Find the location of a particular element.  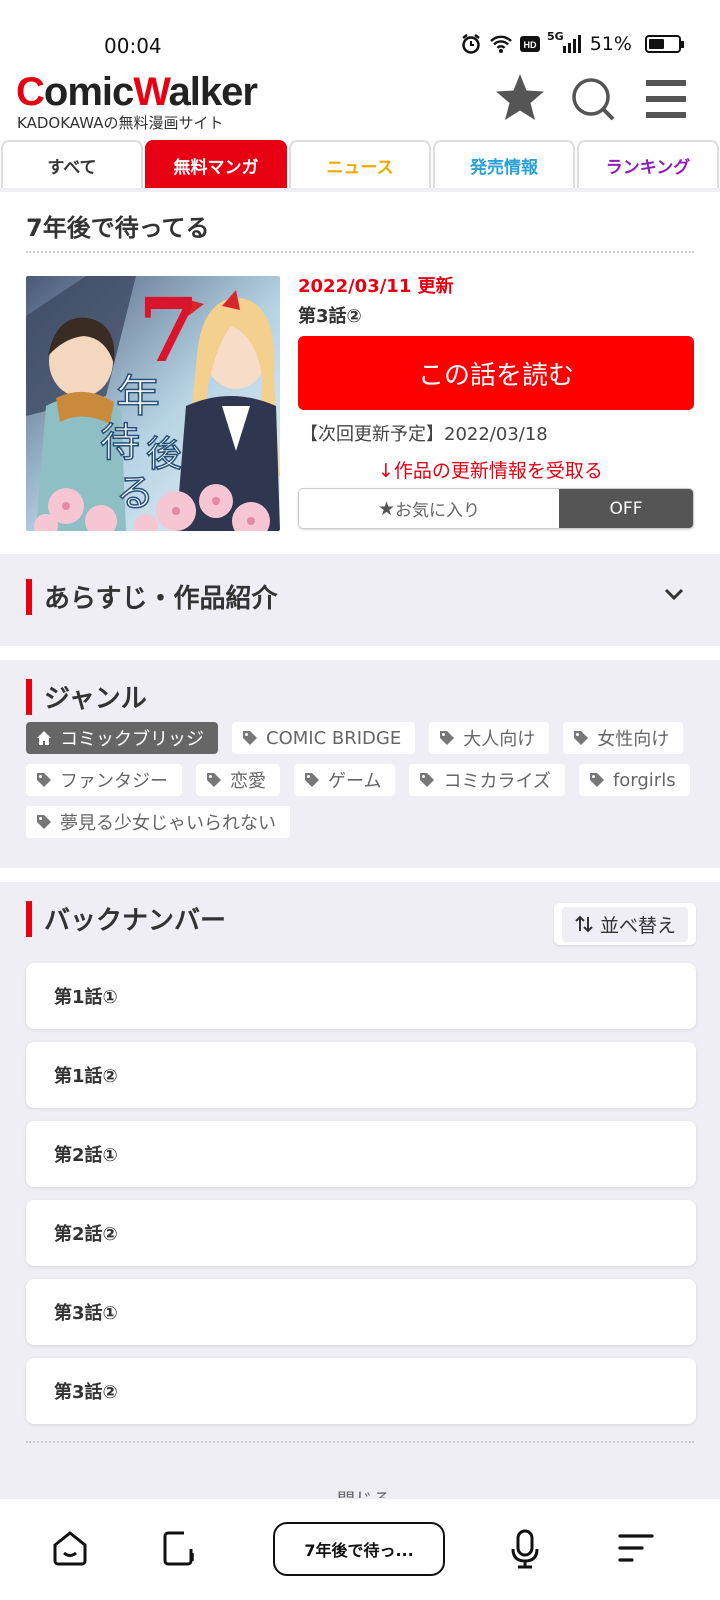

episode-item: 第3話① is located at coordinates (361, 1312).